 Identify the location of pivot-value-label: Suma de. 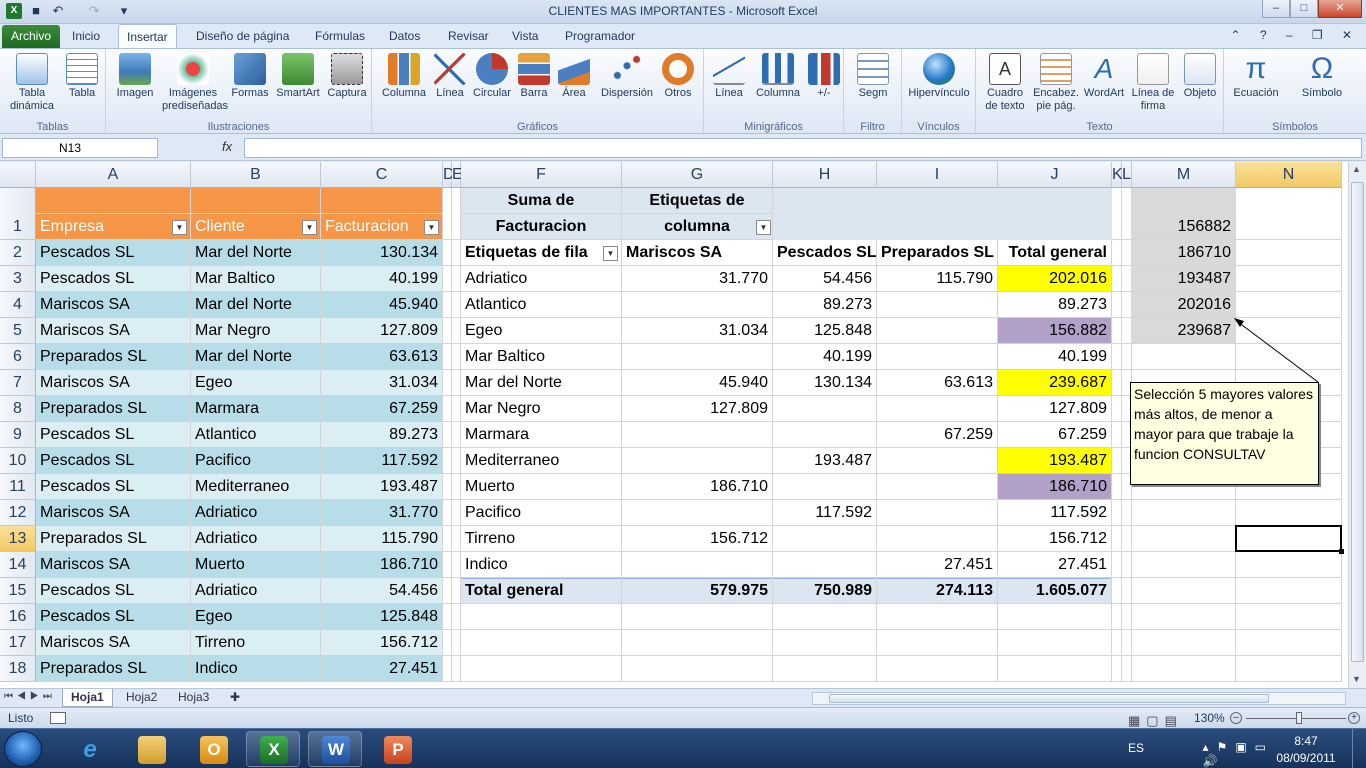
(541, 201).